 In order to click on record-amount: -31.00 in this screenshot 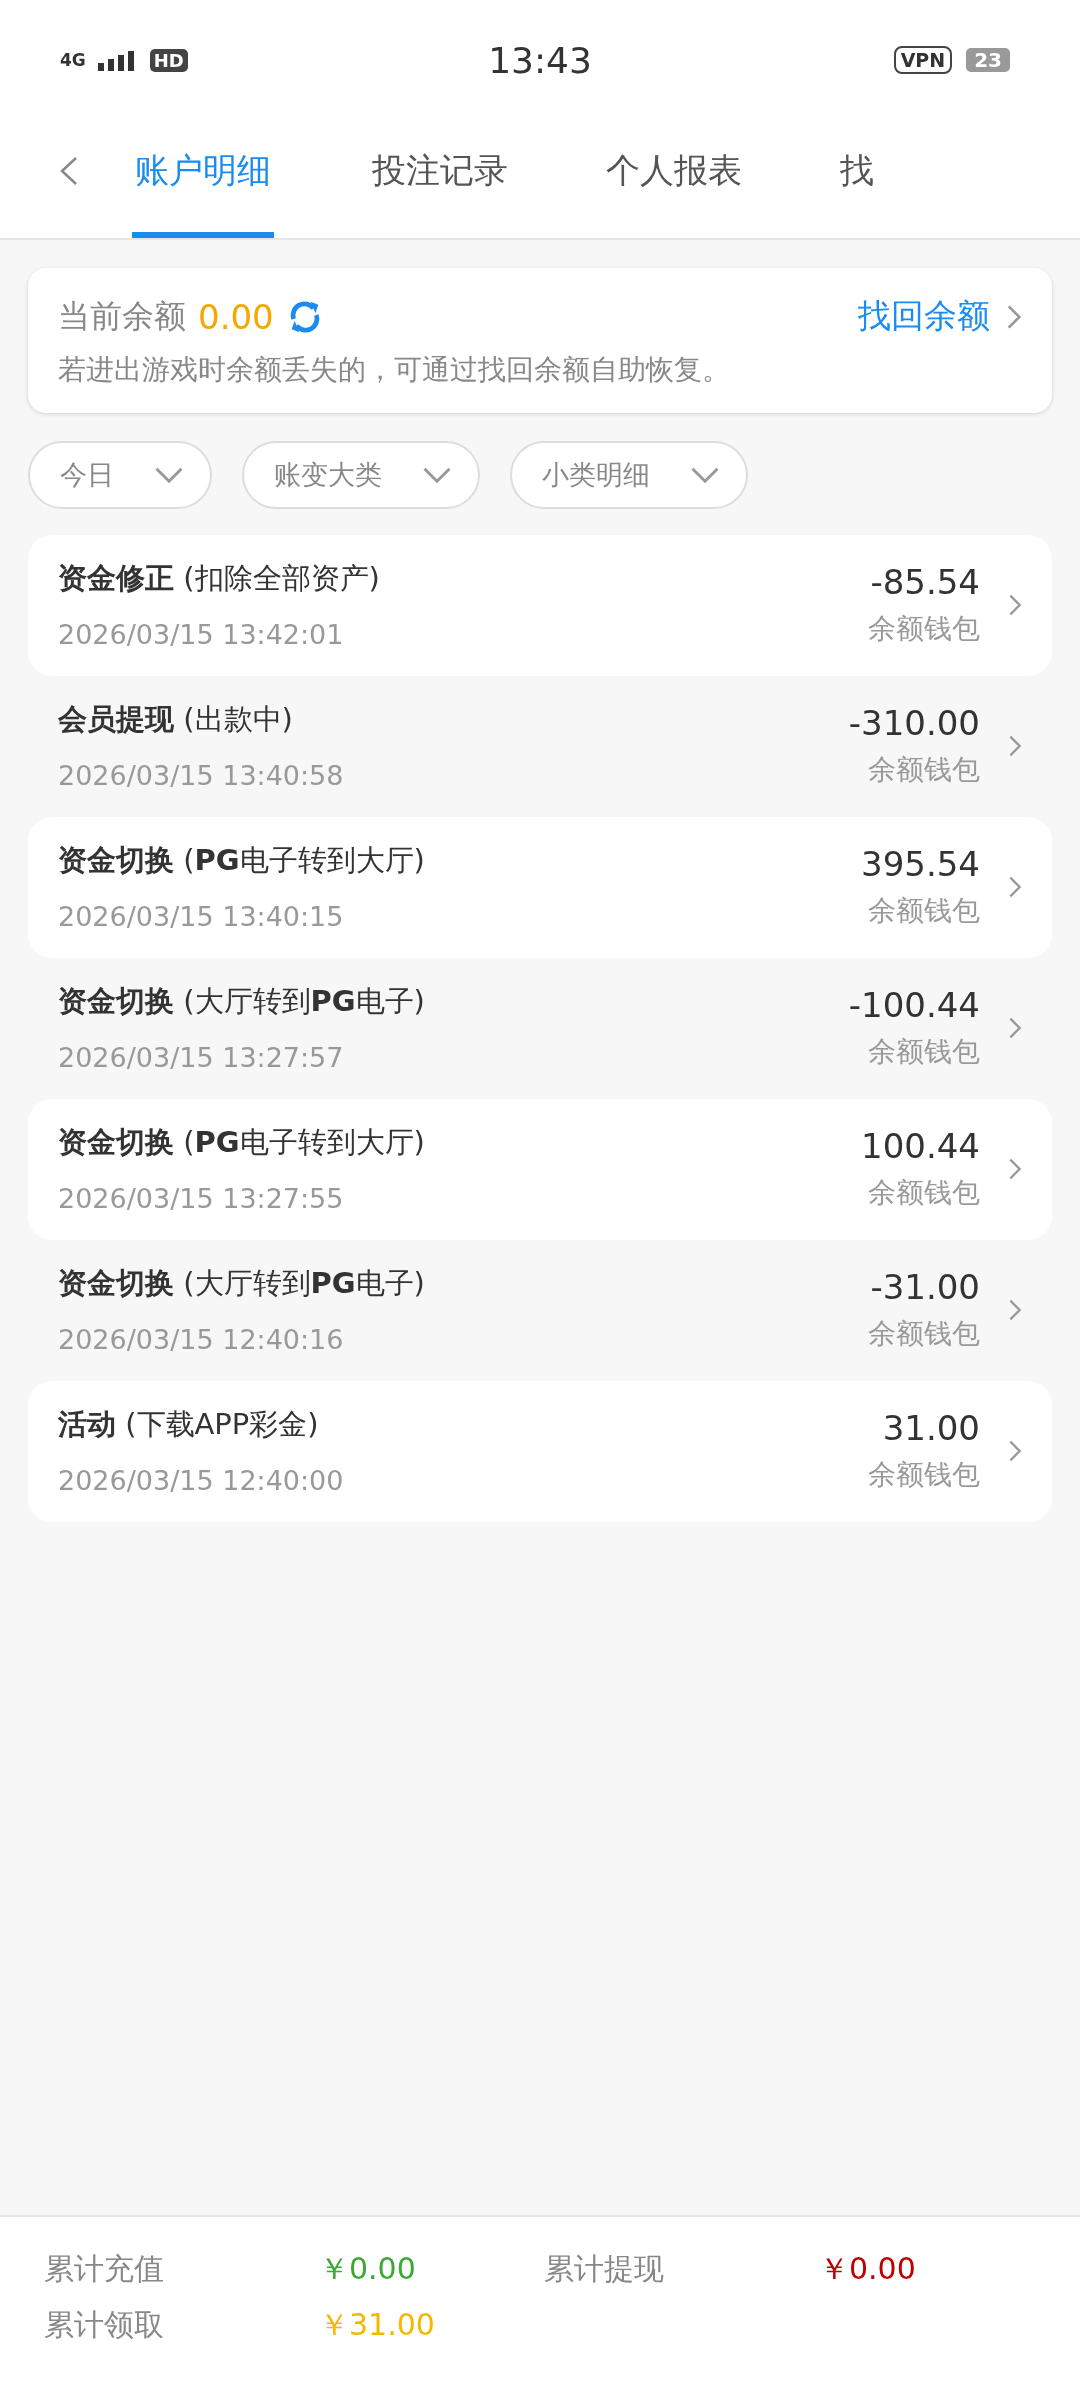, I will do `click(925, 1286)`.